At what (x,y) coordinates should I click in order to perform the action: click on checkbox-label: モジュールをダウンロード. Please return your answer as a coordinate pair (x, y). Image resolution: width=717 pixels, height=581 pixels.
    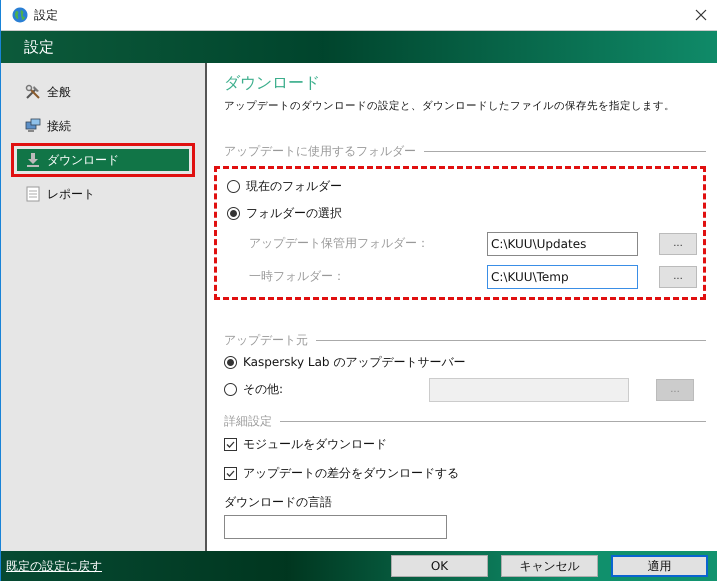
    Looking at the image, I should click on (315, 444).